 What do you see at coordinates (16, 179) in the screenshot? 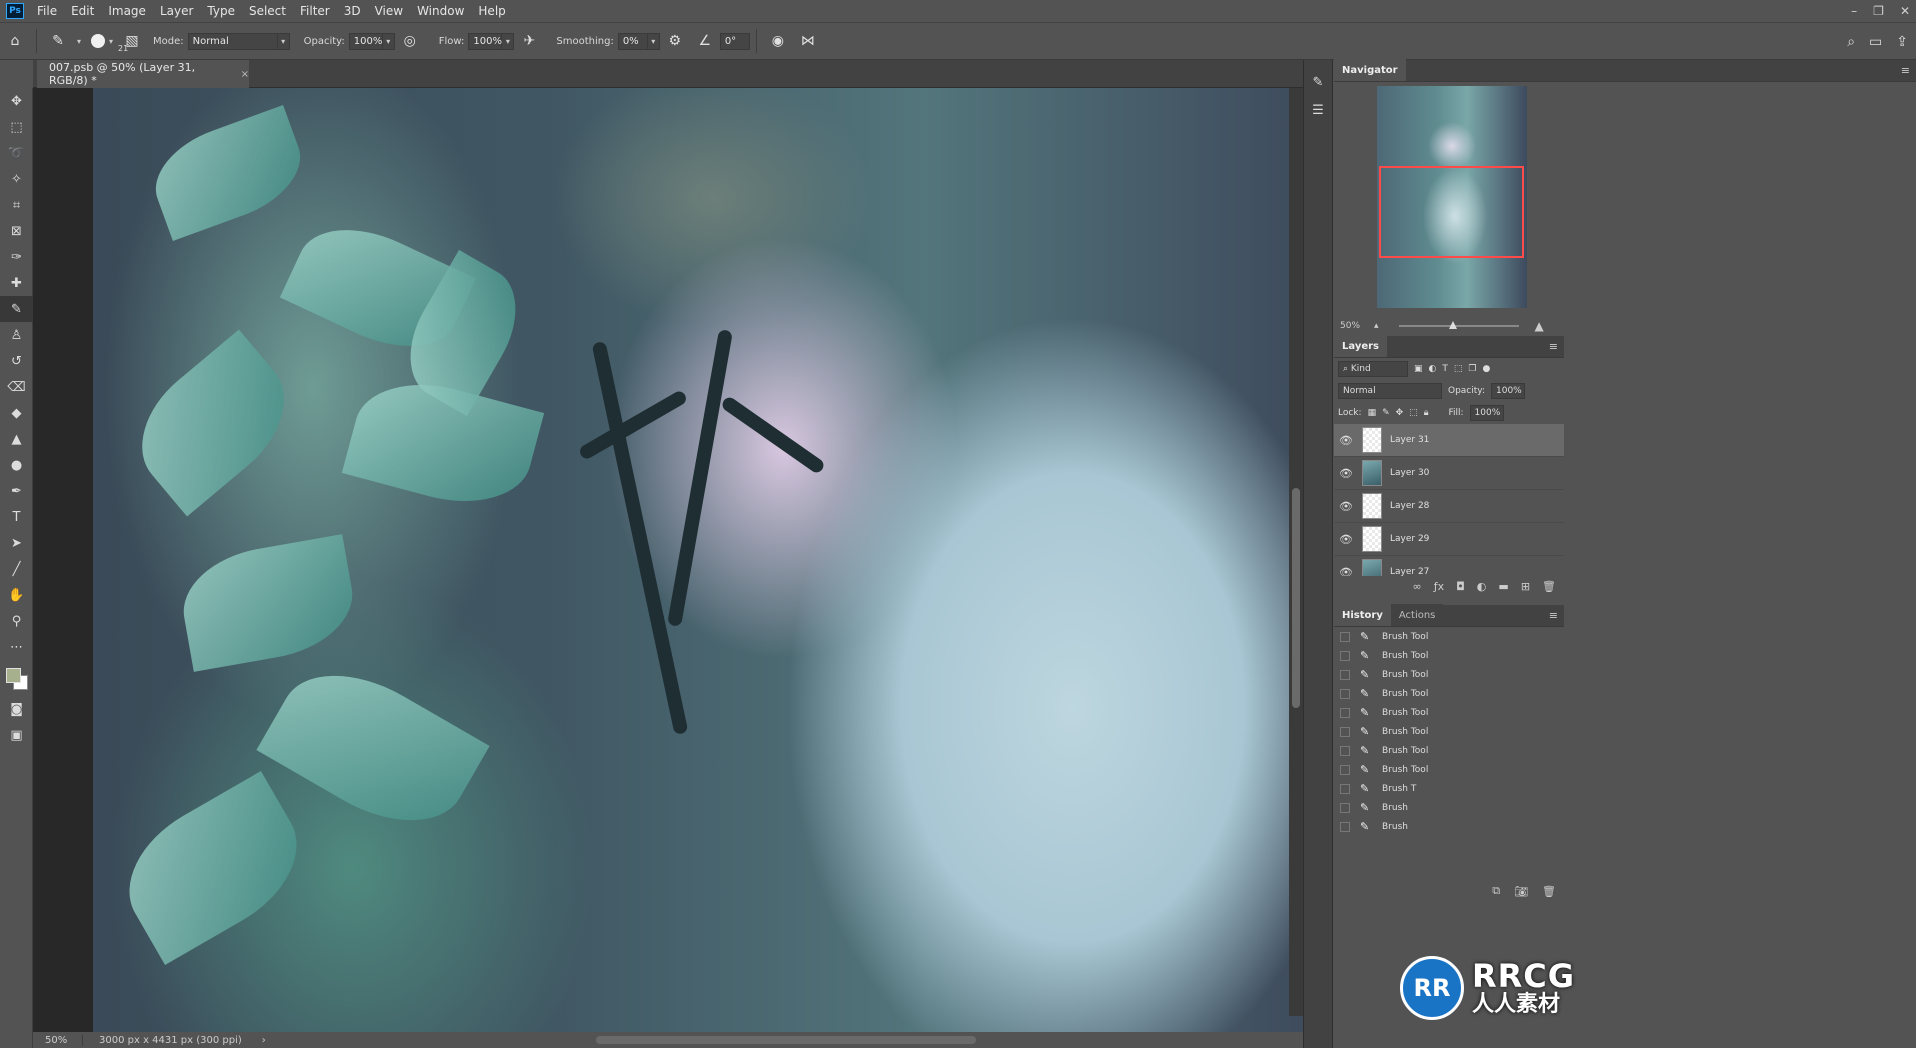
I see `quick-select-tool-icon: ✧` at bounding box center [16, 179].